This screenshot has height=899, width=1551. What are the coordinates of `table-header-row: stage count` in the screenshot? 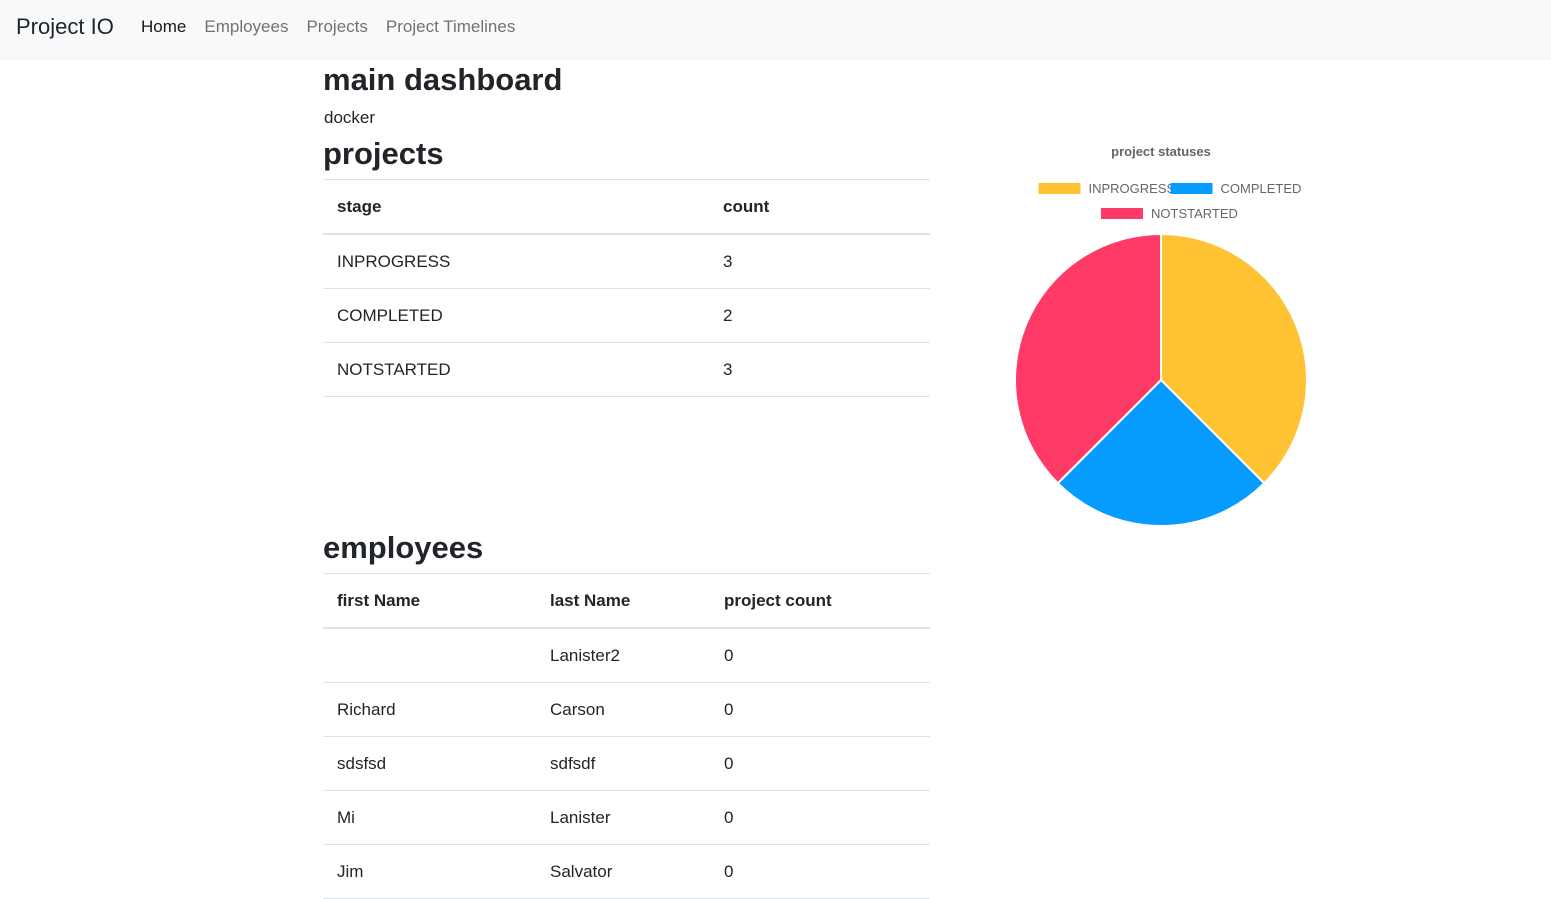 It's located at (626, 207).